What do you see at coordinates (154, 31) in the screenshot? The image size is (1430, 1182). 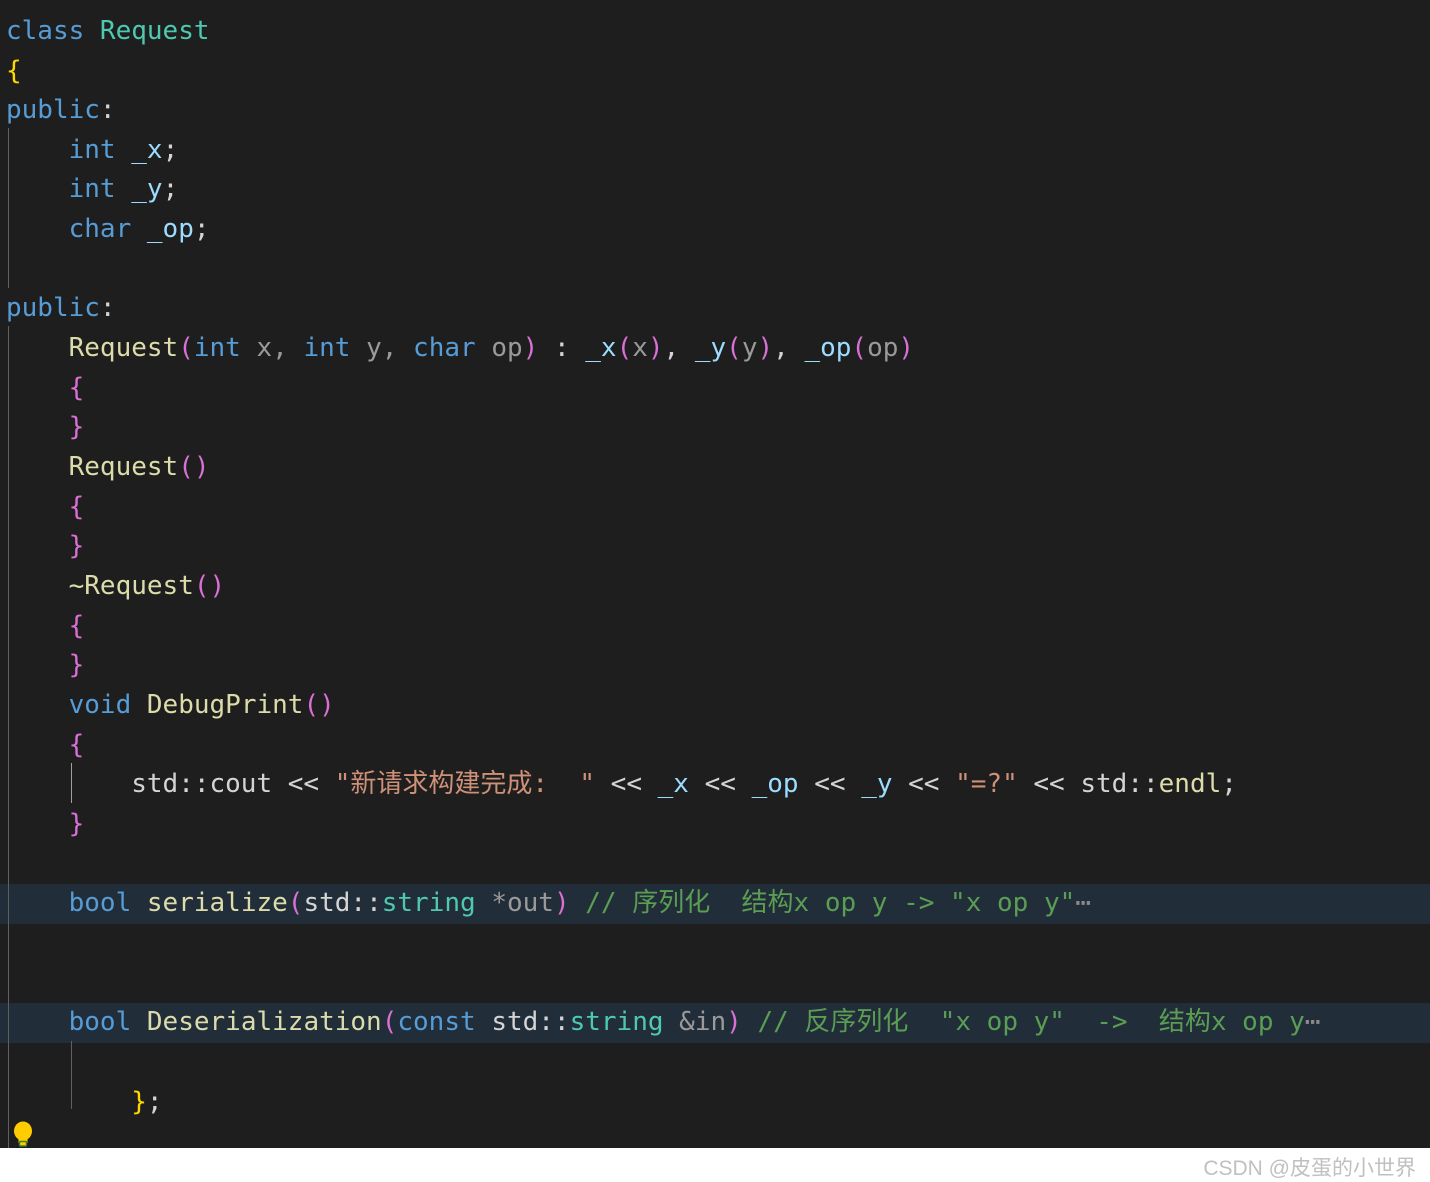 I see `token-type: Request` at bounding box center [154, 31].